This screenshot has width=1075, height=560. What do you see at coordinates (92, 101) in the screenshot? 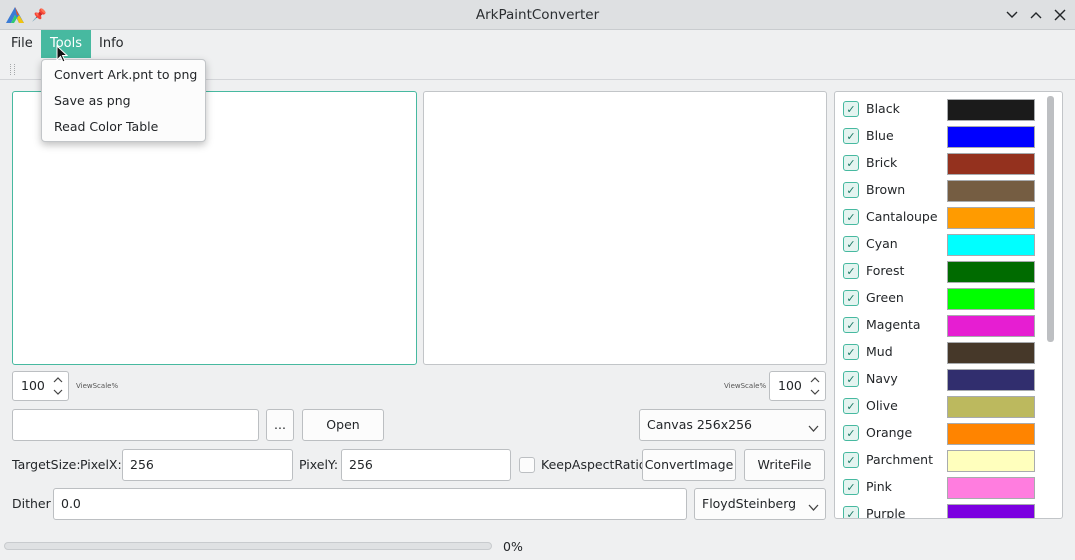
I see `menu-item-save-png: Save as png` at bounding box center [92, 101].